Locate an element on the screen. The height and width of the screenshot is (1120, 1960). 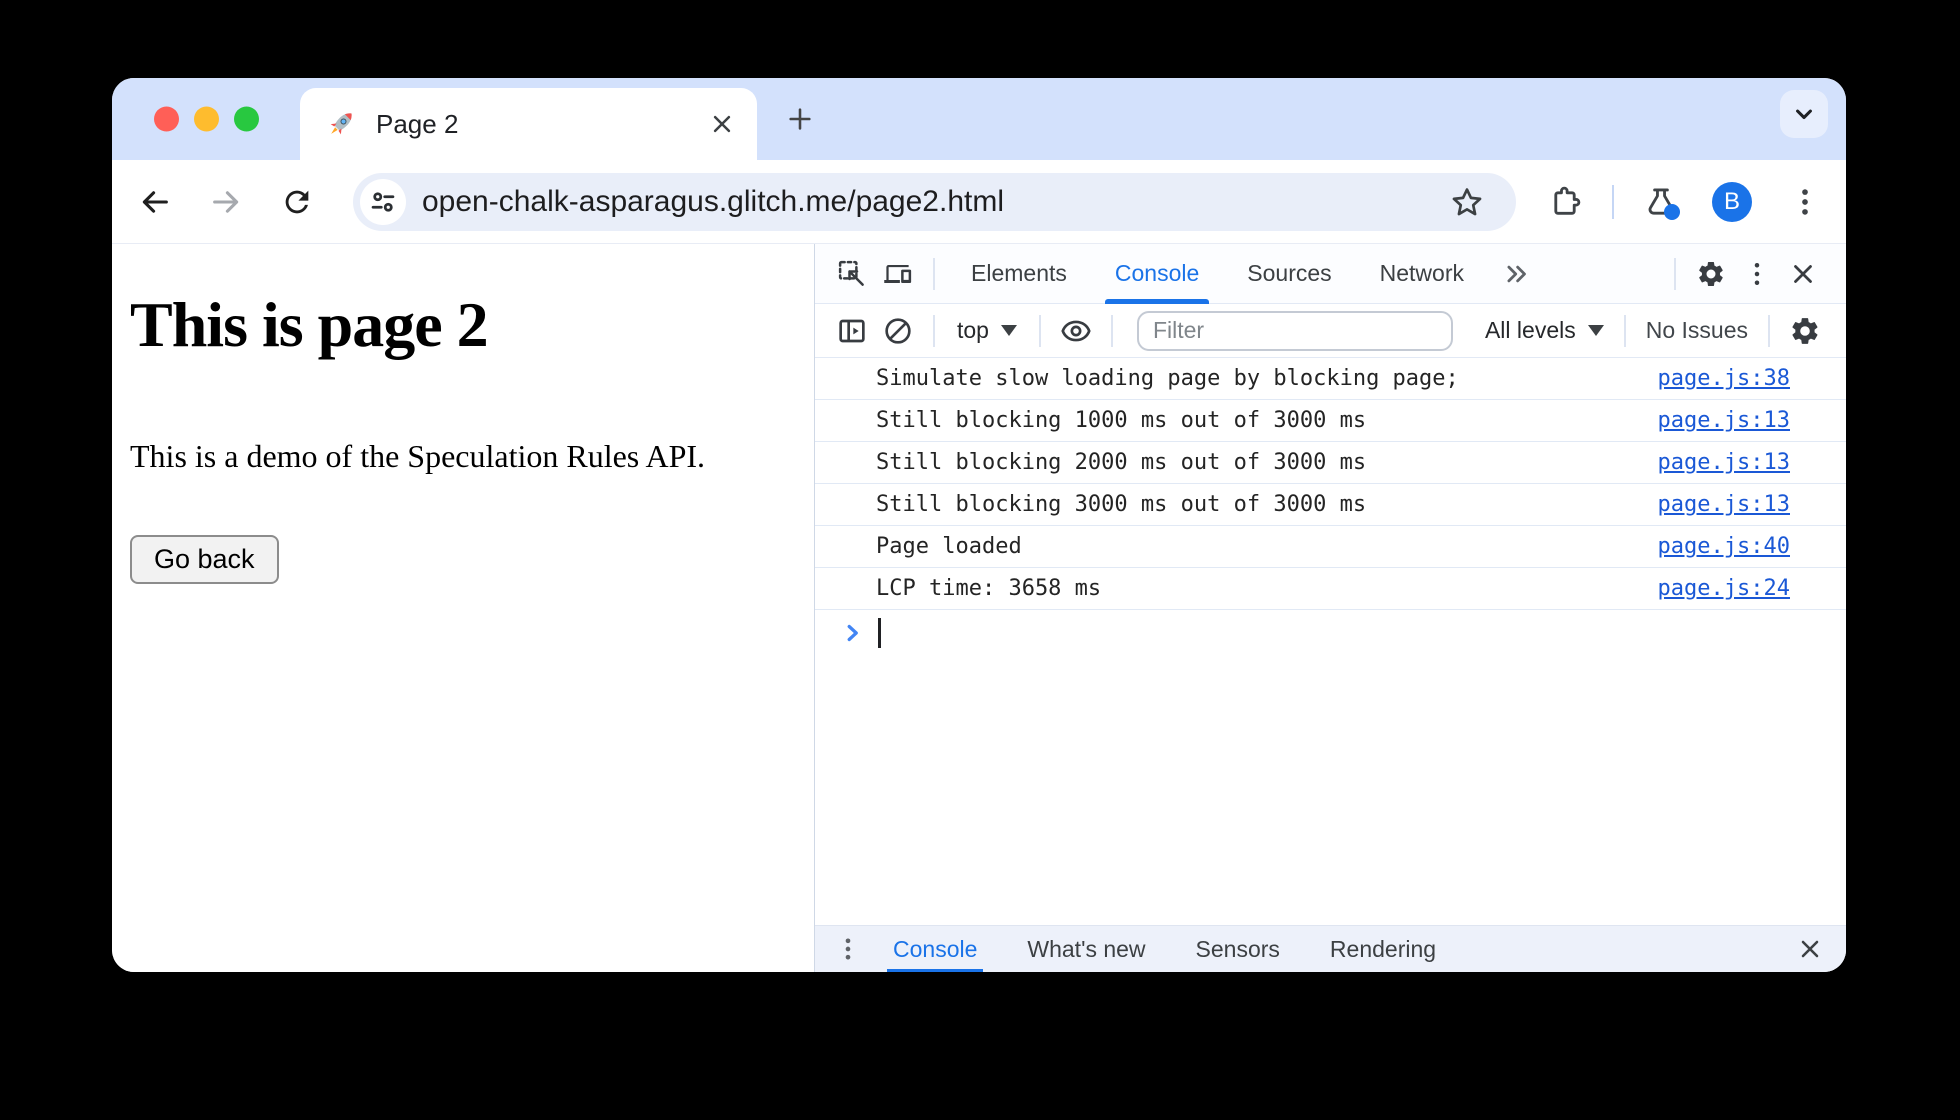
reload-button is located at coordinates (297, 202).